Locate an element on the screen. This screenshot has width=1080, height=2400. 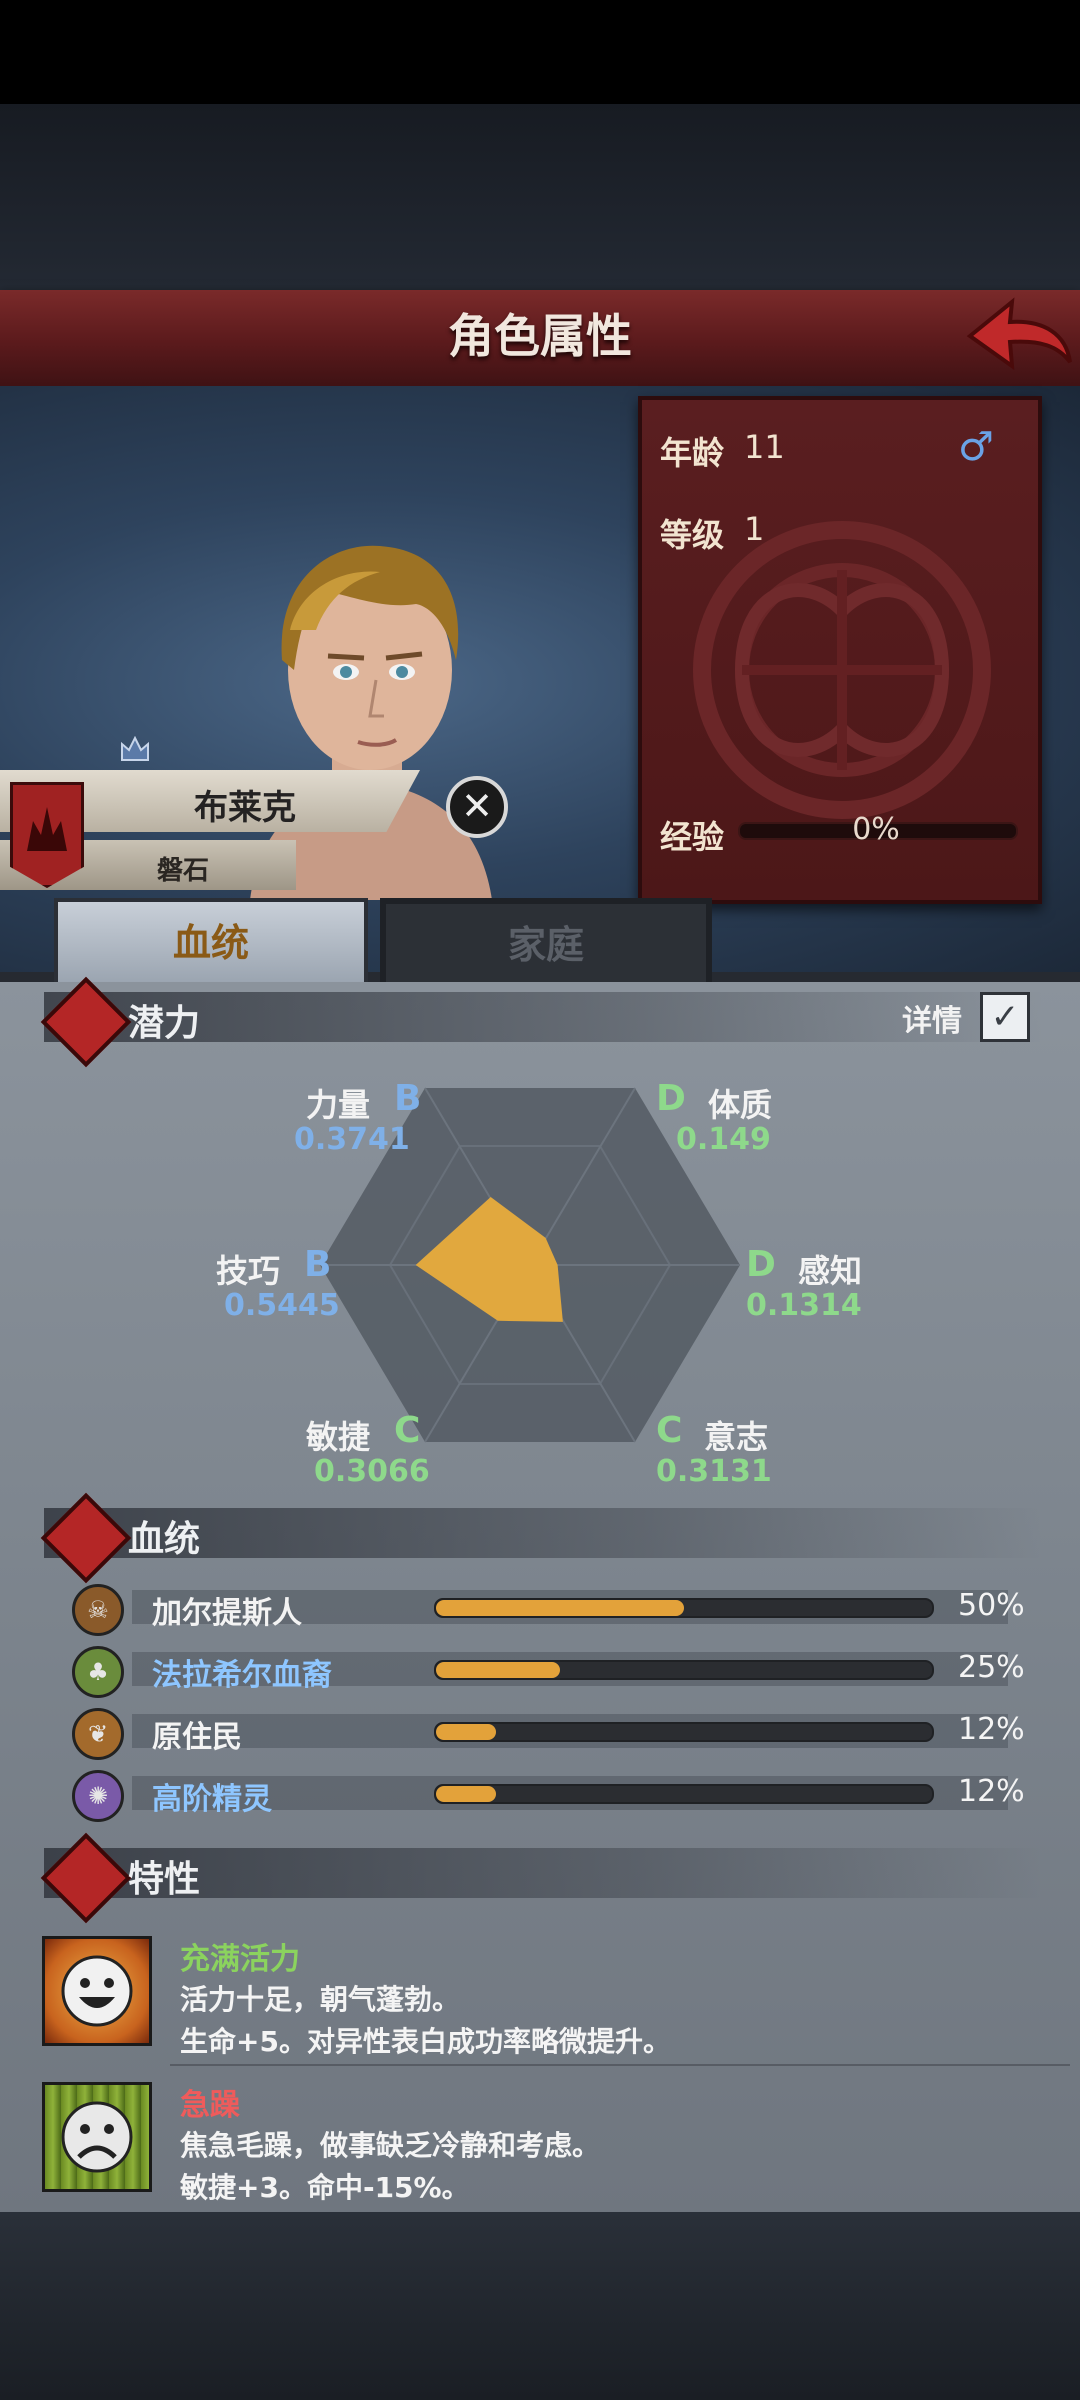
age-label: 年龄 is located at coordinates (692, 453).